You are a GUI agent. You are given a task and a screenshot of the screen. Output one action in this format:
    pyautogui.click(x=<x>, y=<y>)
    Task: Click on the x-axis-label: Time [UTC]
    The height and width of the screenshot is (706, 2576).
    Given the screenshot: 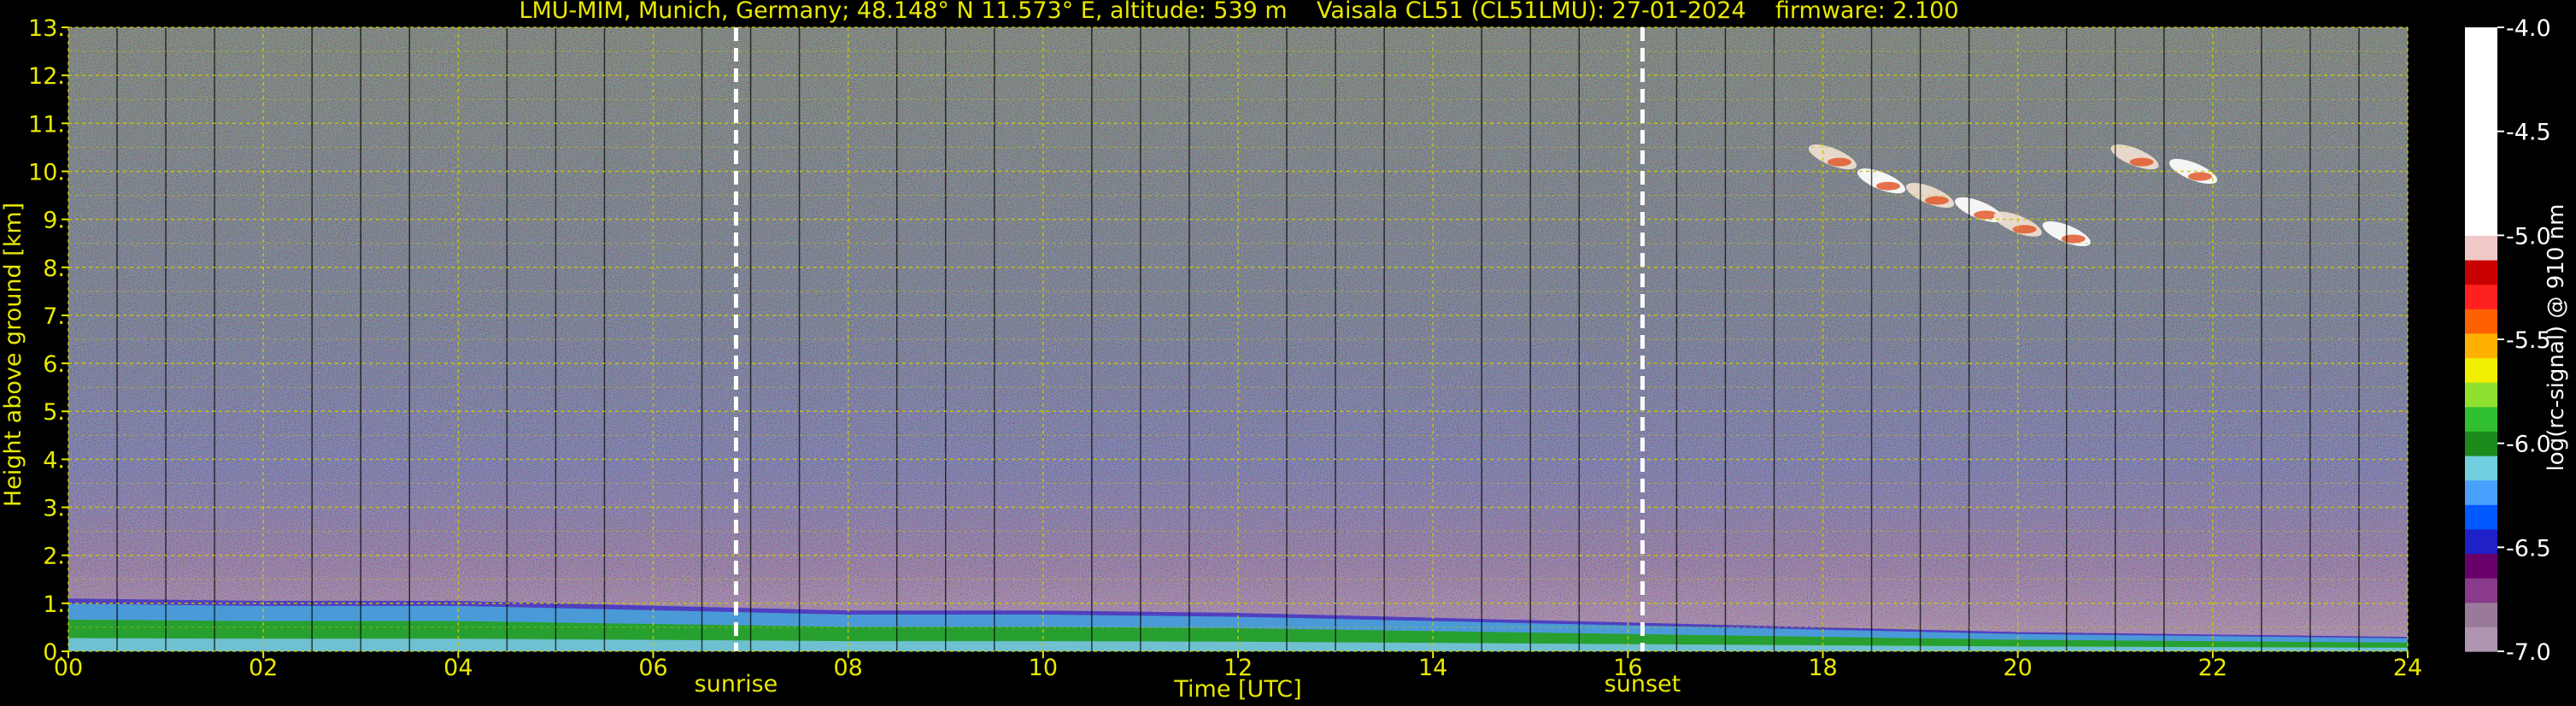 What is the action you would take?
    pyautogui.click(x=1237, y=689)
    